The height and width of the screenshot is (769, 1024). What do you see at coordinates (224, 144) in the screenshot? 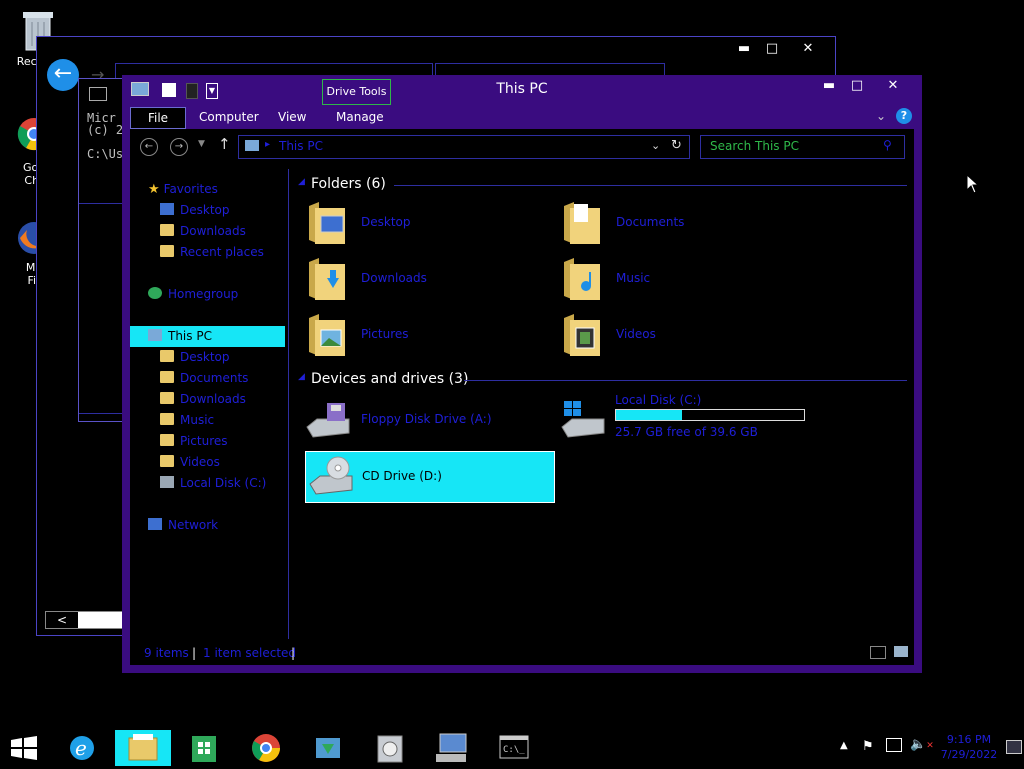
I see `up-button: ↑` at bounding box center [224, 144].